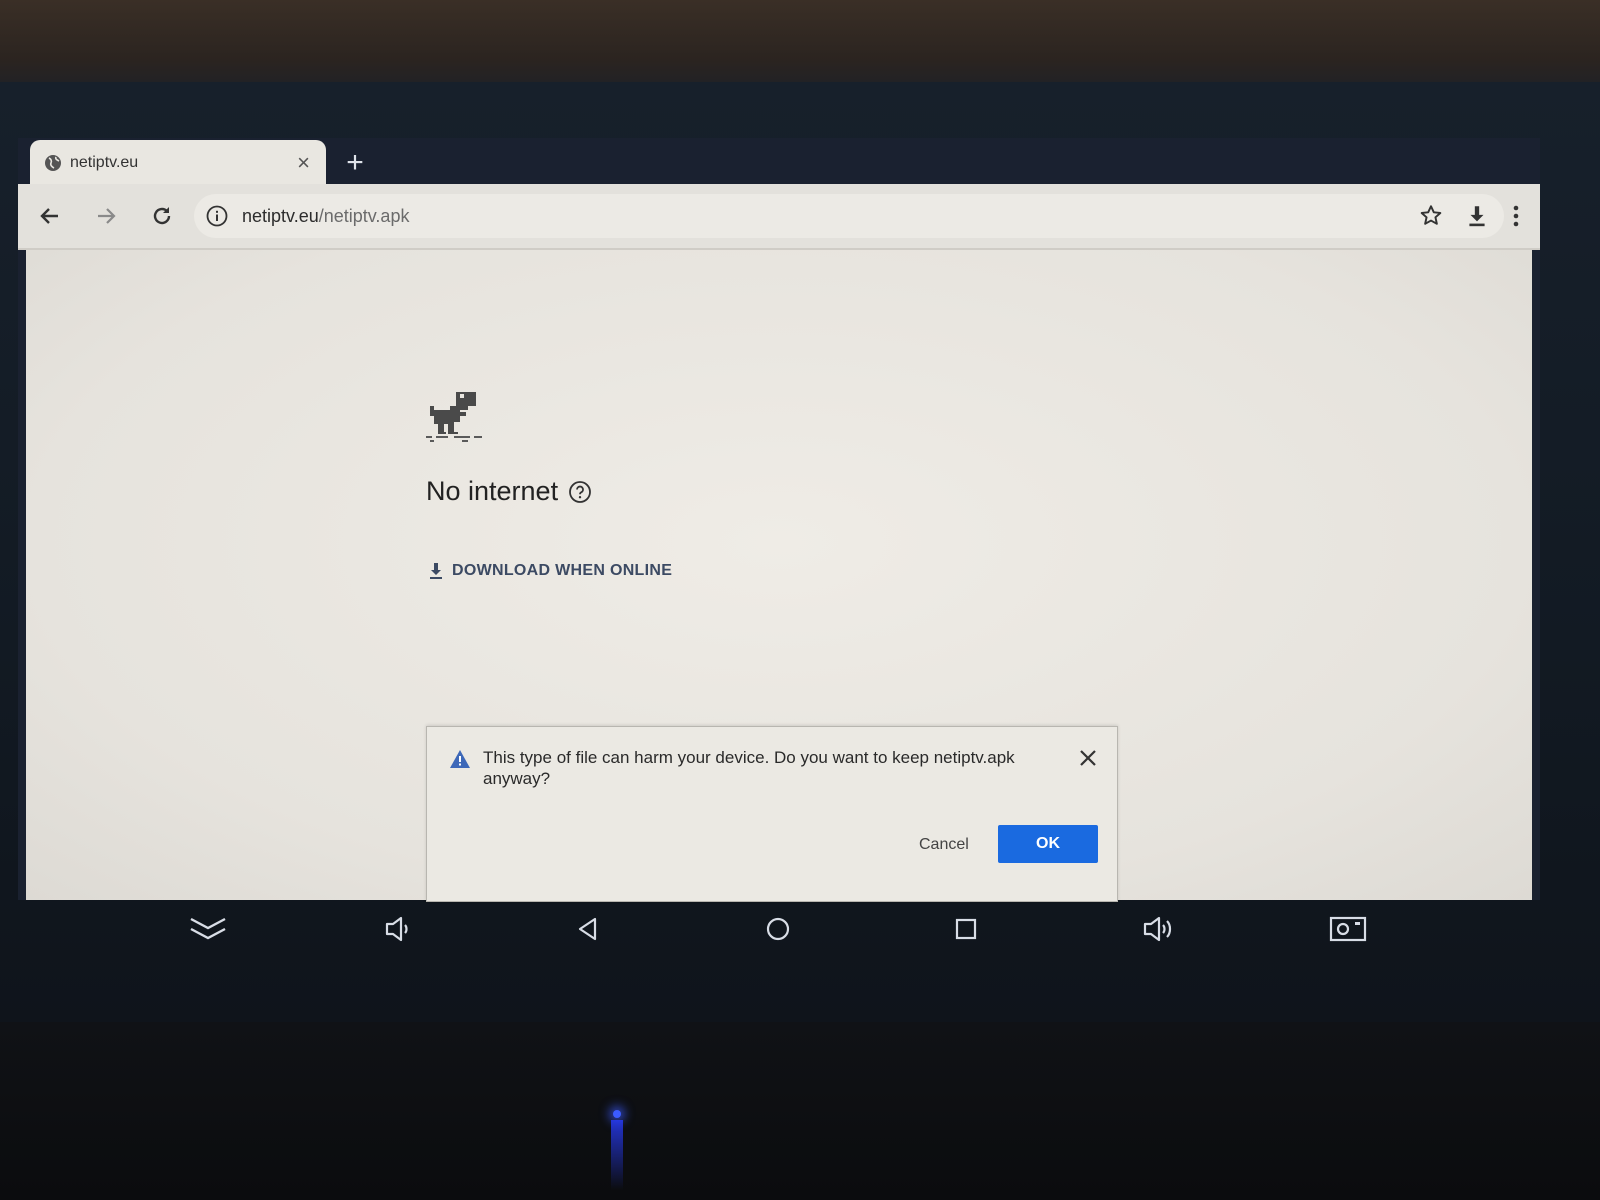 This screenshot has height=1200, width=1600. What do you see at coordinates (208, 929) in the screenshot?
I see `collapse-icon` at bounding box center [208, 929].